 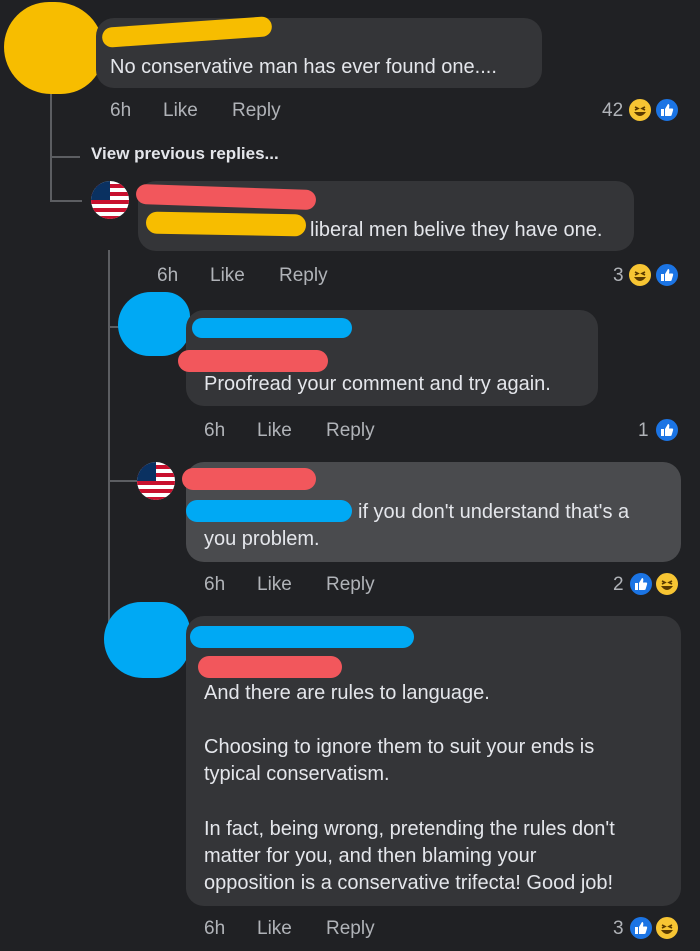 What do you see at coordinates (456, 230) in the screenshot?
I see `comment-text: liberal men belive they have one.` at bounding box center [456, 230].